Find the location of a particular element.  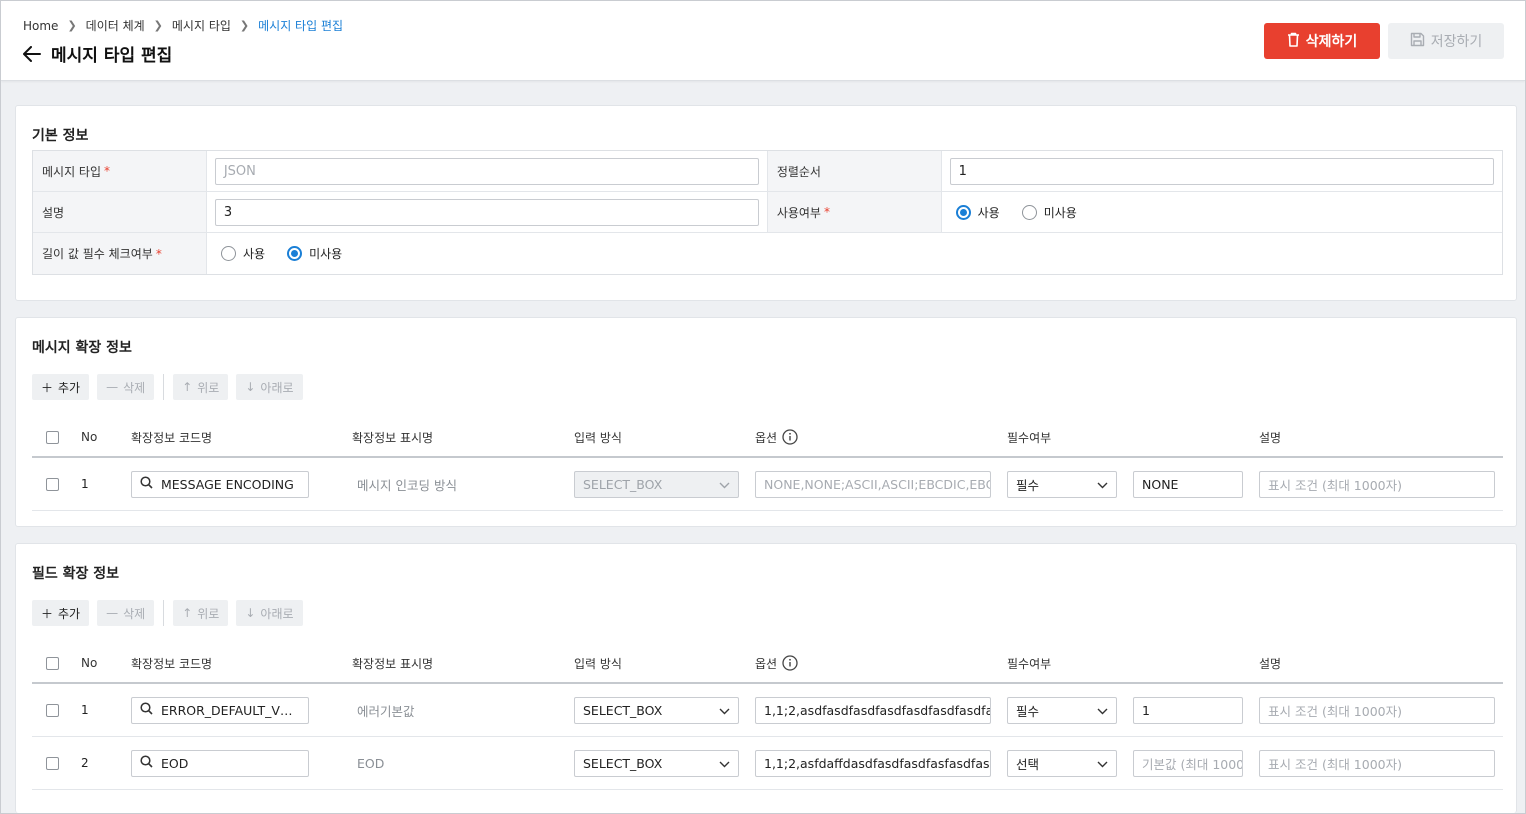

length-check-radio-group: 사용 미사용 is located at coordinates (278, 253).